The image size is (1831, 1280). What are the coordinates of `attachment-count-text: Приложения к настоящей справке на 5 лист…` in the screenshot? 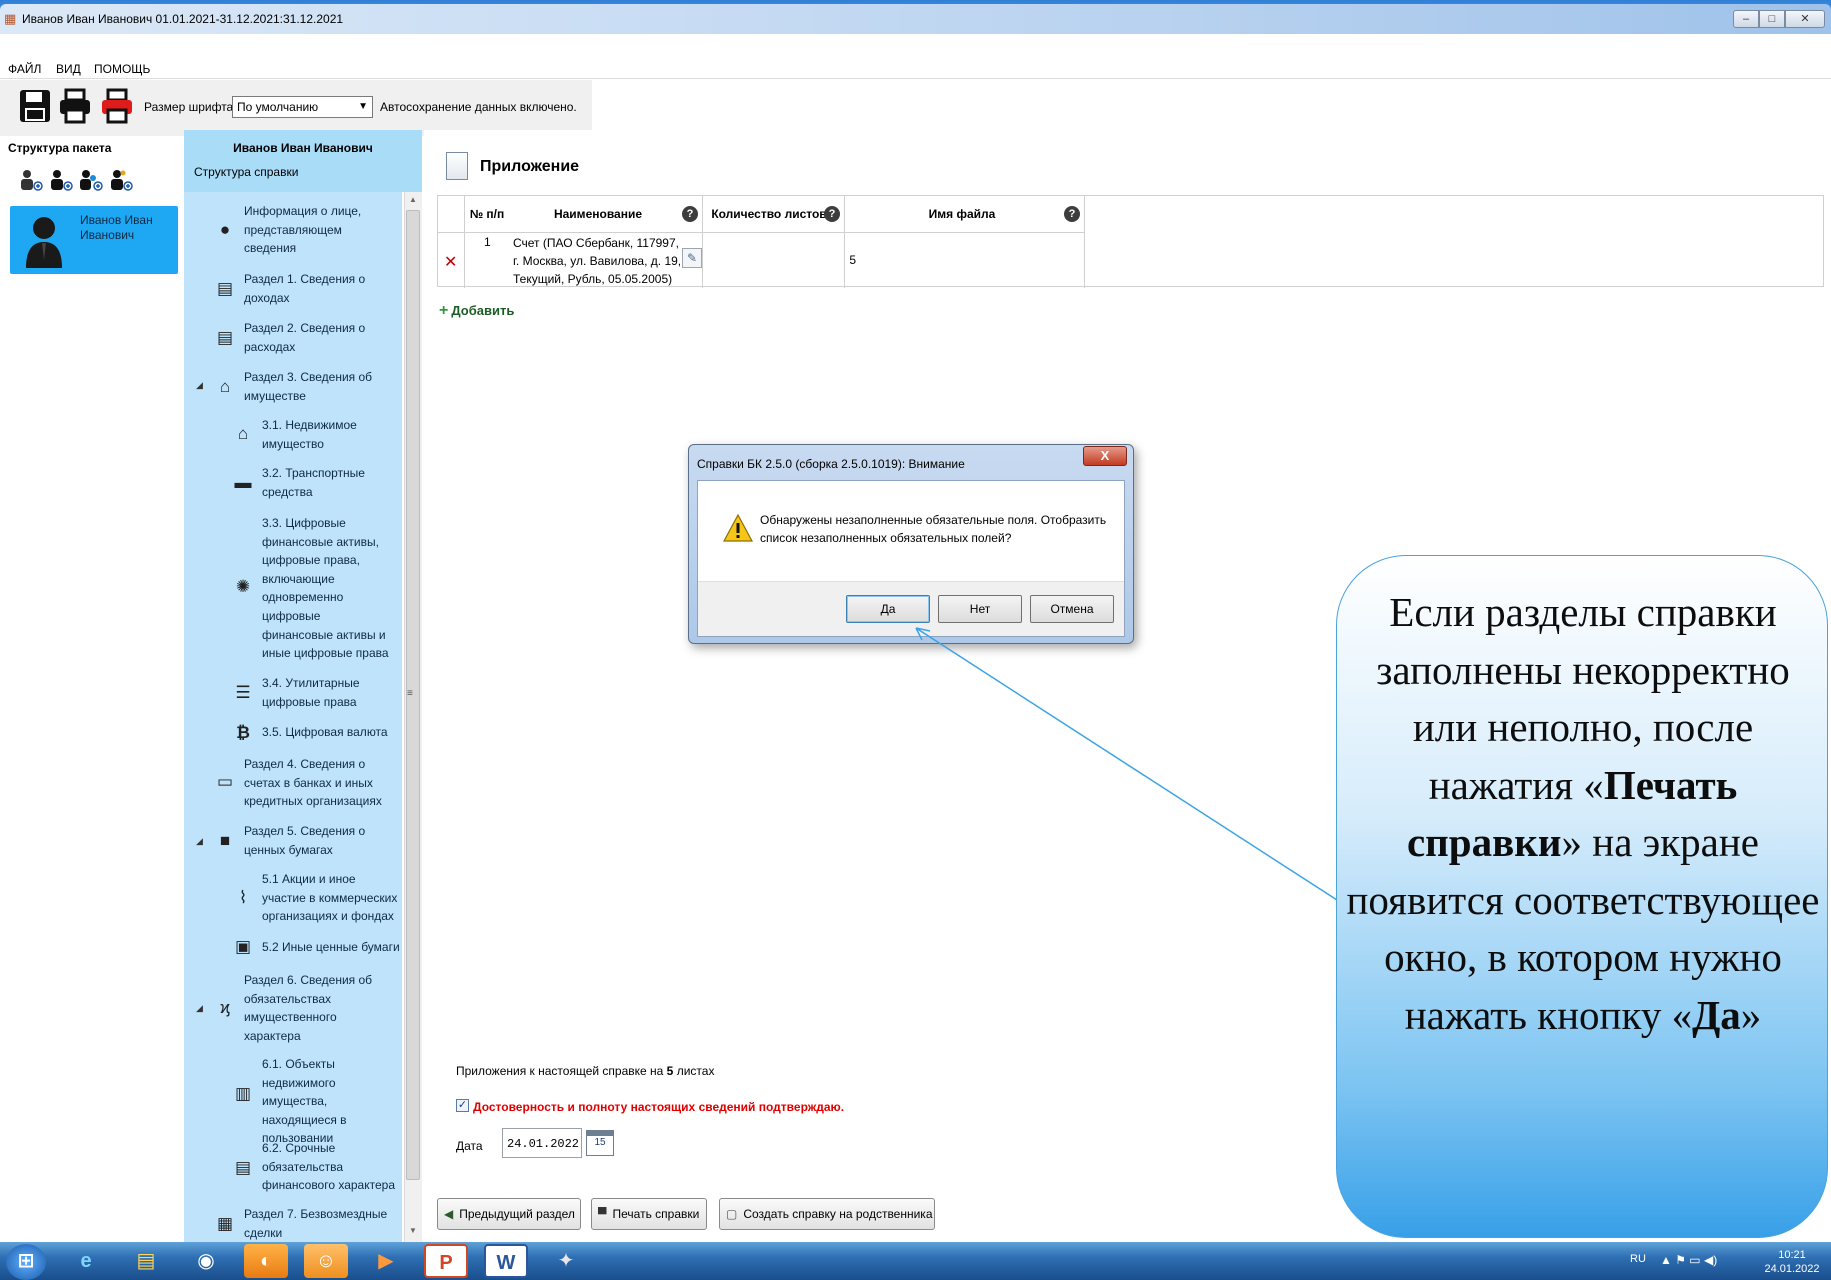 It's located at (585, 1071).